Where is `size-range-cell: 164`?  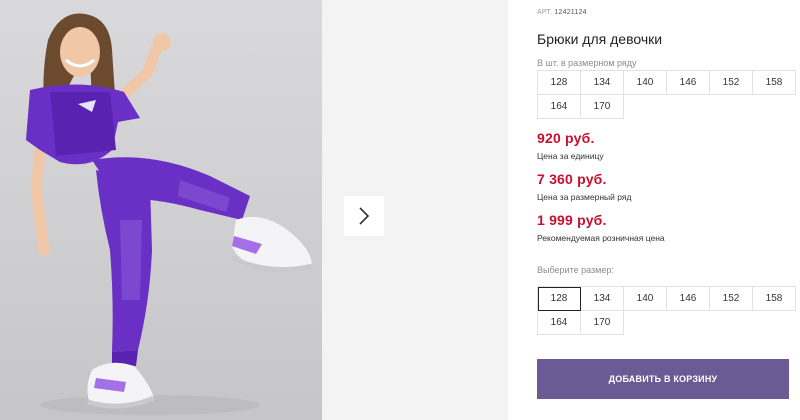 size-range-cell: 164 is located at coordinates (559, 107).